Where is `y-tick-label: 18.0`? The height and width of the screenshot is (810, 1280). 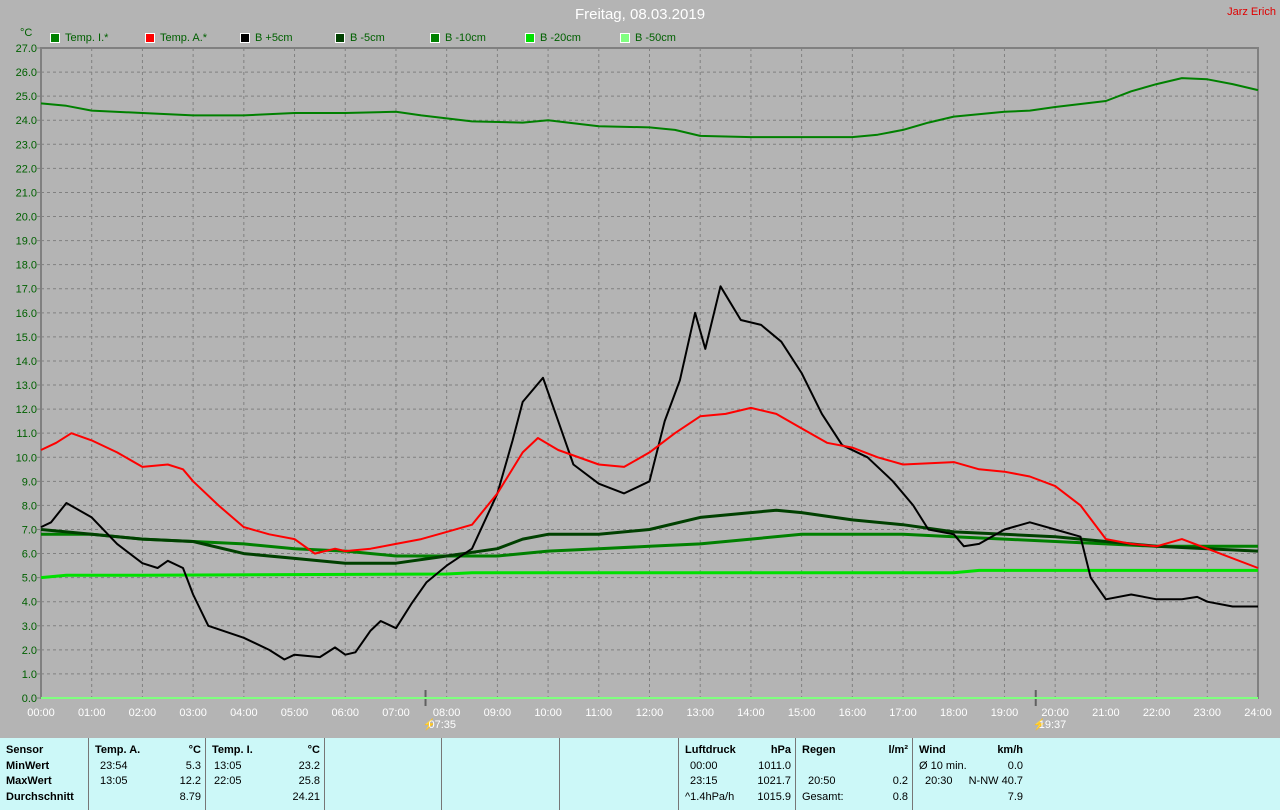 y-tick-label: 18.0 is located at coordinates (26, 266).